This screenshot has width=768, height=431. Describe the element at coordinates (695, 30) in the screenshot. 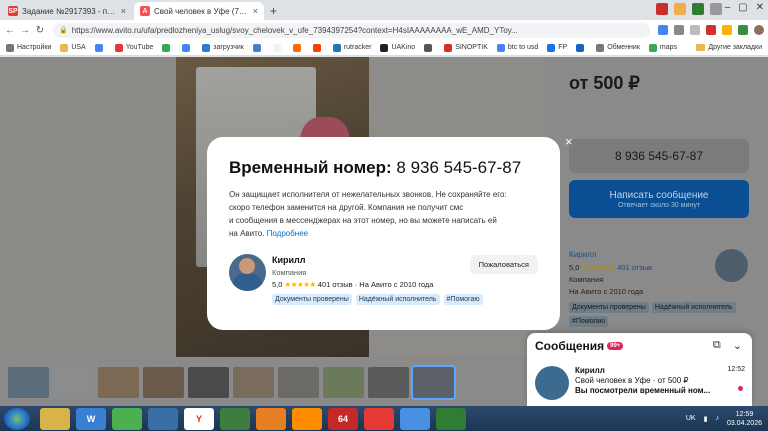

I see `bookmark-star-icon` at that location.